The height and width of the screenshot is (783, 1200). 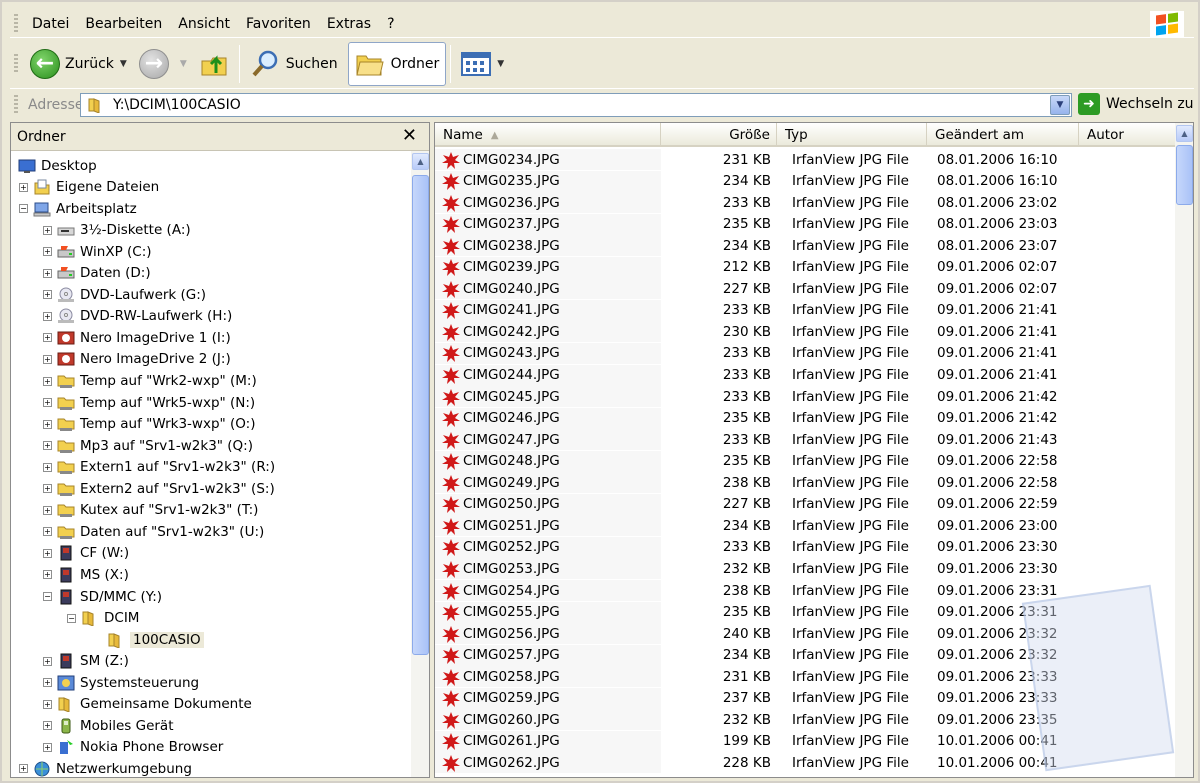 I want to click on tree-node: + Eigene Dateien, so click(x=89, y=187).